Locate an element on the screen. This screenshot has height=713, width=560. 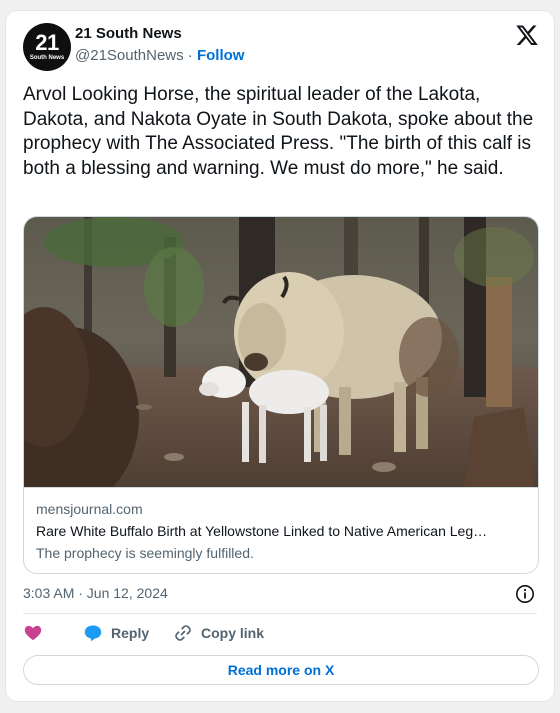
account-name: 21 South News is located at coordinates (128, 33).